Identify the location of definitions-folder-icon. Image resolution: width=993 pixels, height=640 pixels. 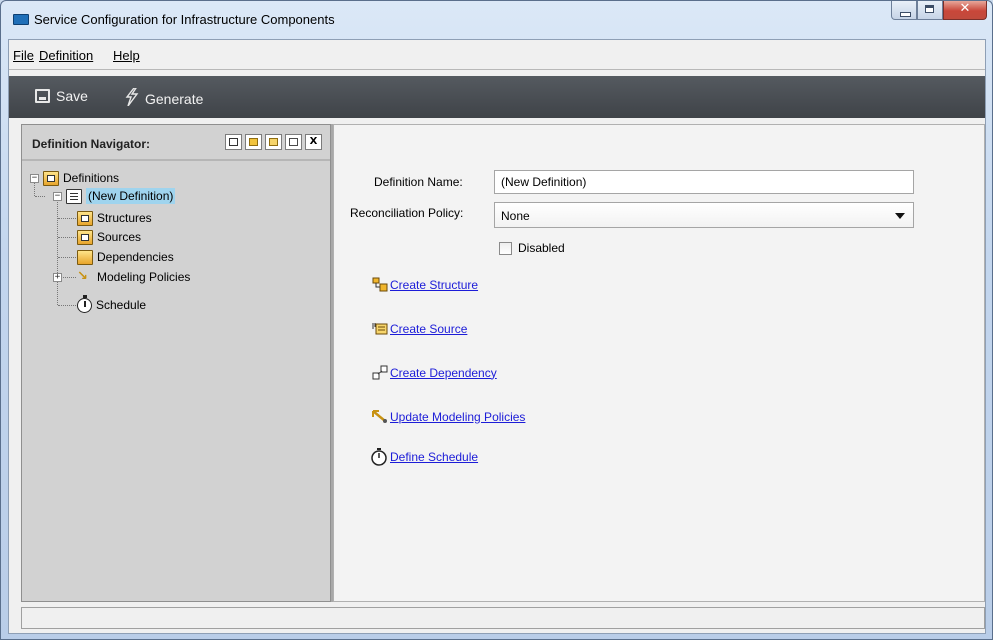
(51, 178).